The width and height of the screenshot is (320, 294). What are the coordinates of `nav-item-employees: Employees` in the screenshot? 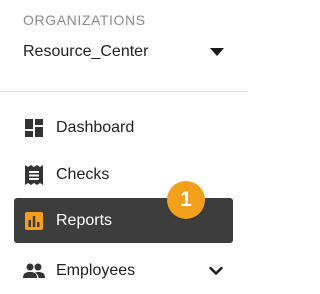 It's located at (123, 270).